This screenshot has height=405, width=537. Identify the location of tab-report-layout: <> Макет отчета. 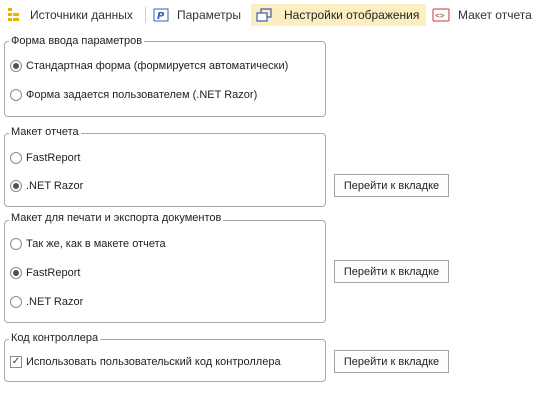
(482, 15).